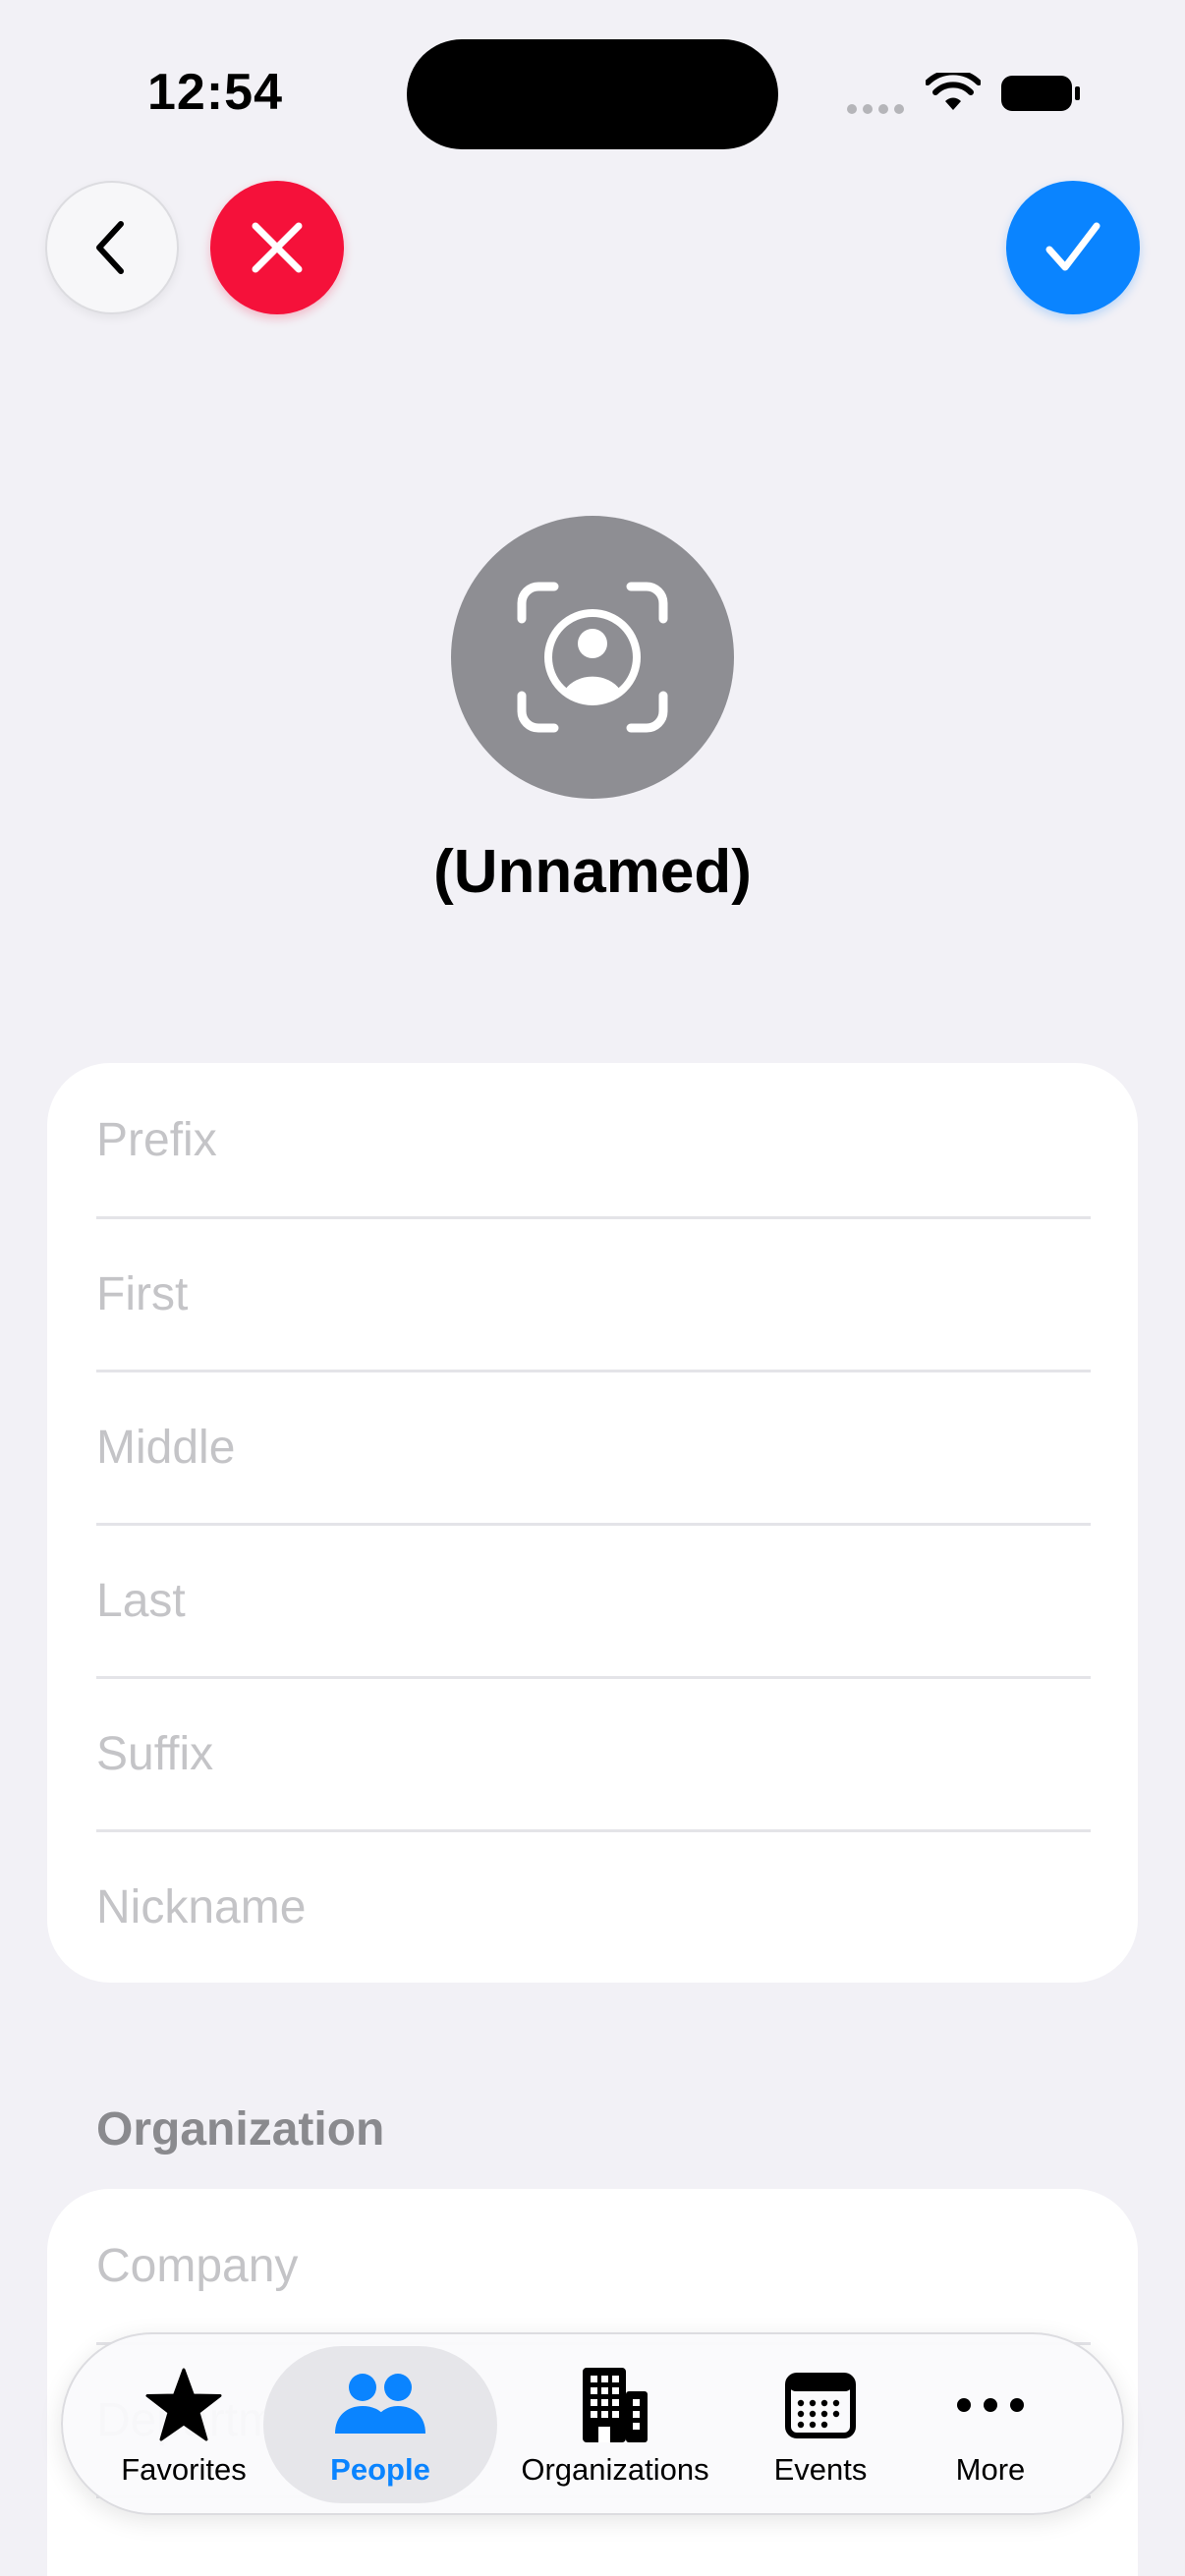 Image resolution: width=1185 pixels, height=2576 pixels. What do you see at coordinates (241, 2129) in the screenshot?
I see `organization-section-header: Organization` at bounding box center [241, 2129].